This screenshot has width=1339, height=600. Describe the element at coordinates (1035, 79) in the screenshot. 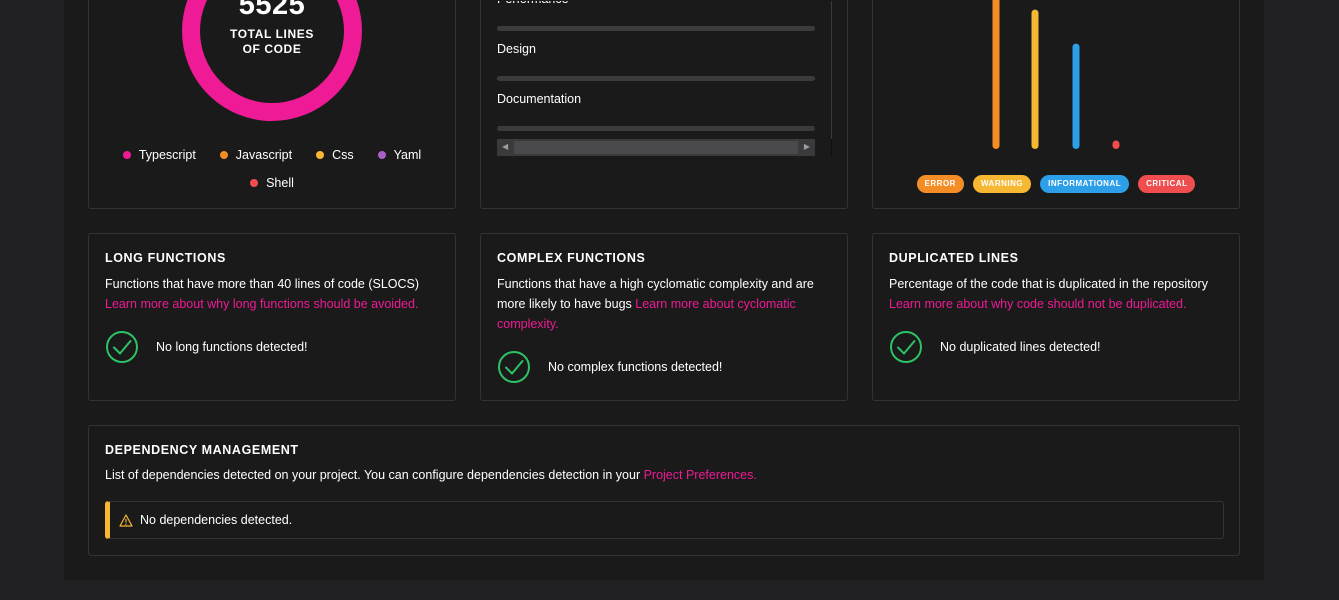

I see `severity-bar-warning` at that location.